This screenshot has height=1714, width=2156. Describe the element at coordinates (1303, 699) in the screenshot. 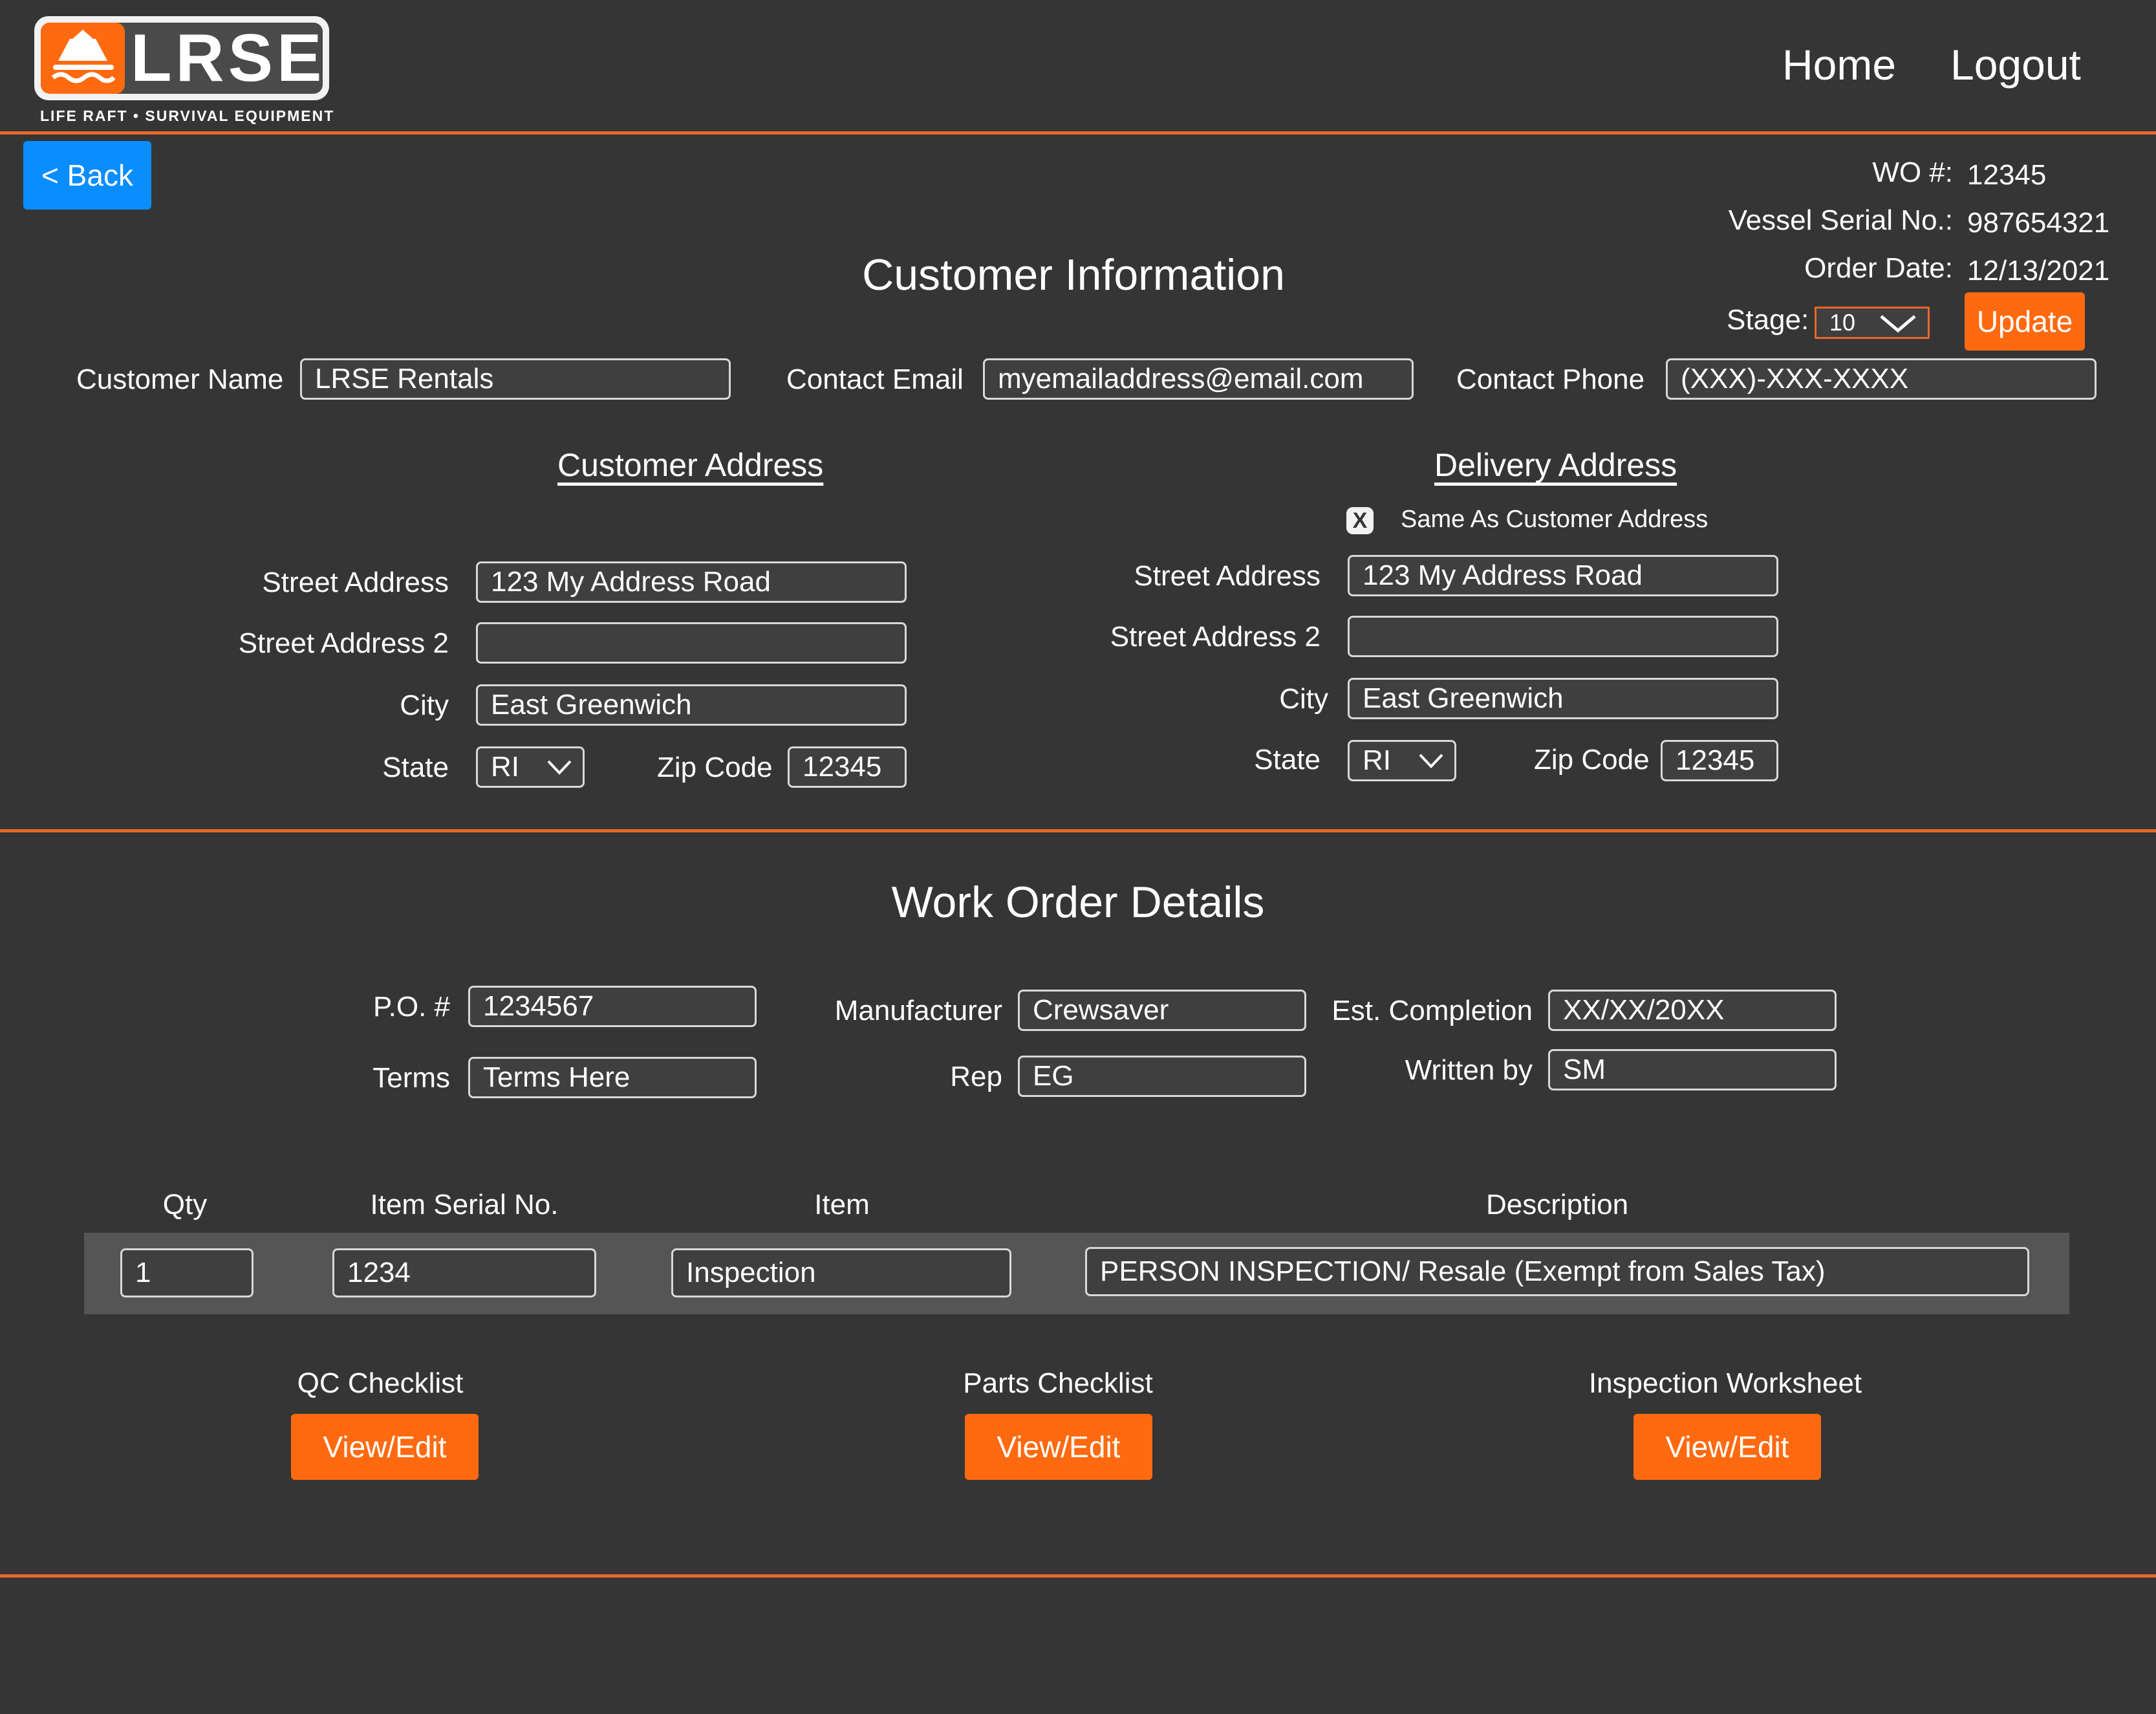

I see `del-city-label: City` at that location.